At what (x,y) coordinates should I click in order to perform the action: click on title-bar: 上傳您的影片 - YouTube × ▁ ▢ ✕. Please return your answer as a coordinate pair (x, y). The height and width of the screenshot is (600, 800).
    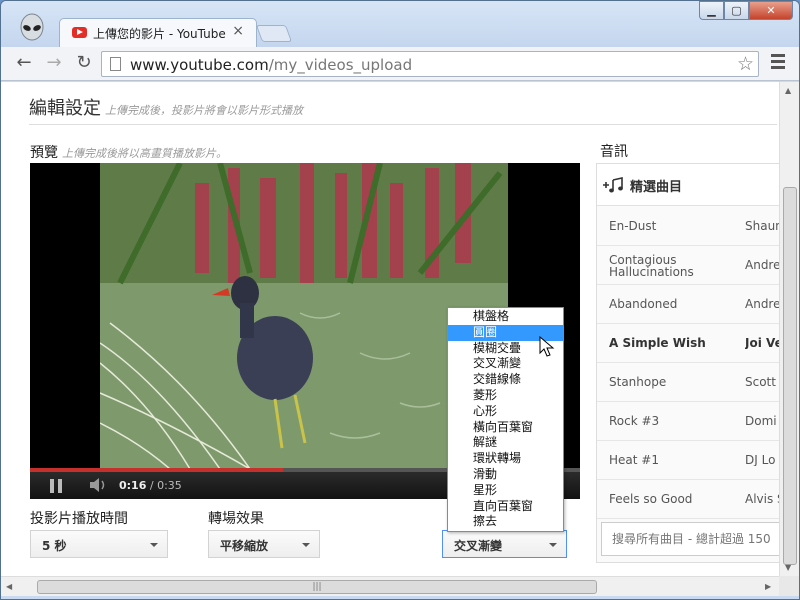
    Looking at the image, I should click on (400, 24).